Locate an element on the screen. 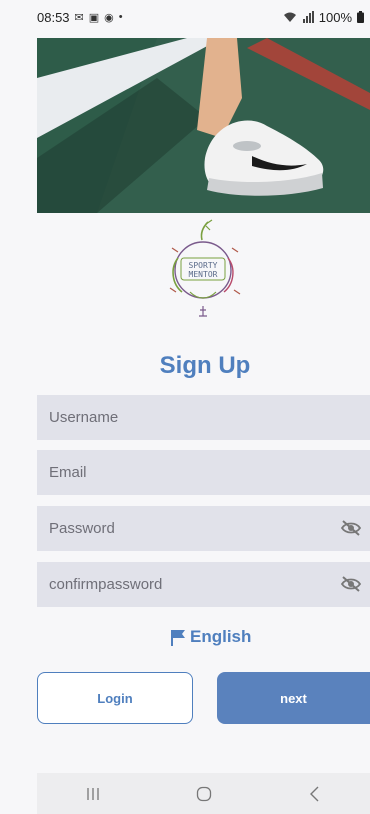  system-nav-bar is located at coordinates (203, 793).